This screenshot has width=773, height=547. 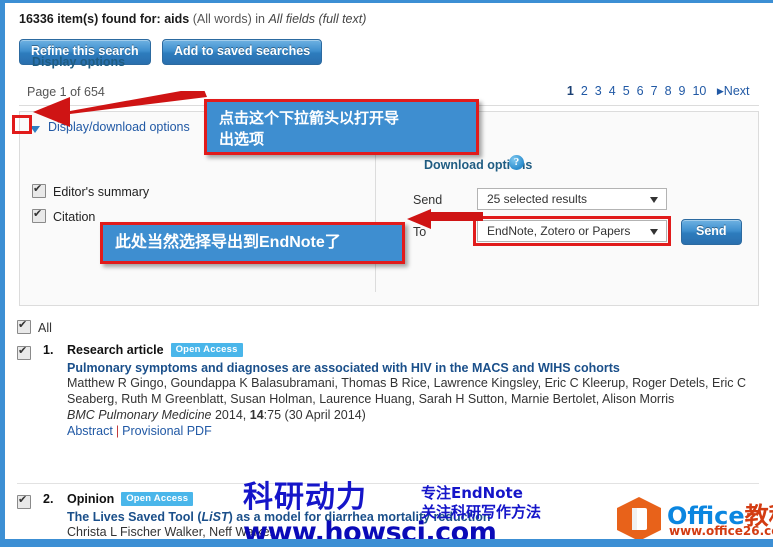 I want to click on select-all-row: All, so click(x=34, y=326).